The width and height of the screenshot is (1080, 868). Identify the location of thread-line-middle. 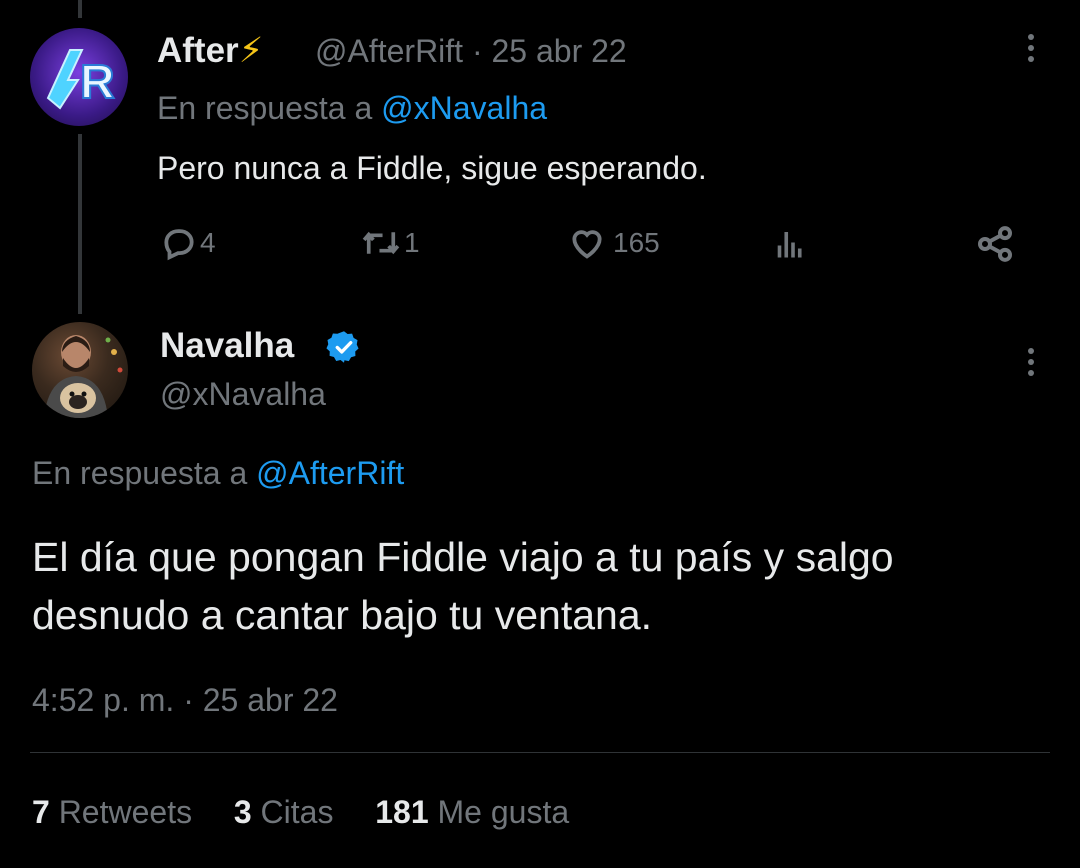
(80, 224).